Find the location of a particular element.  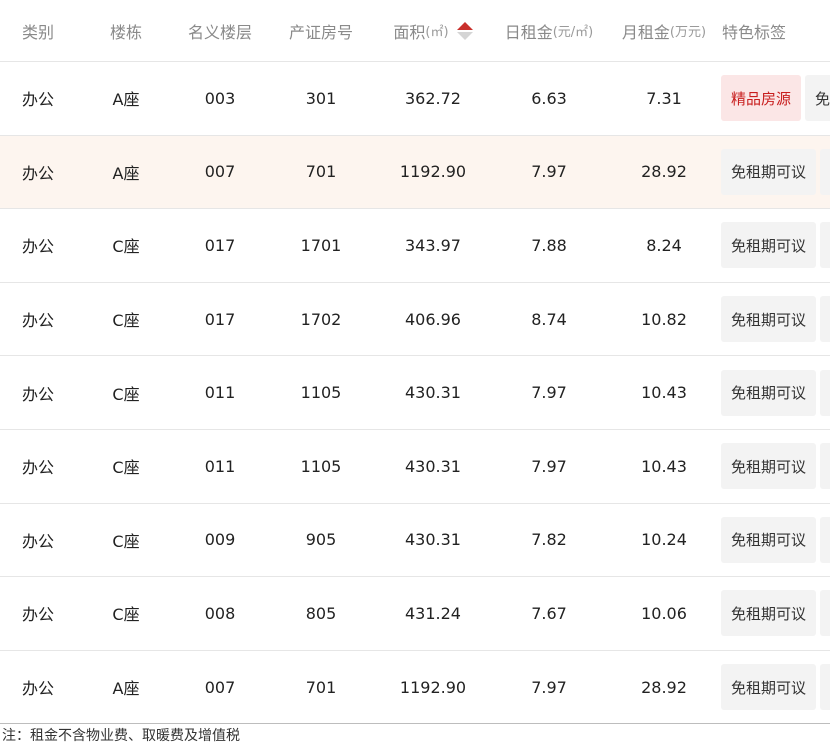

overflow-tag: 免 is located at coordinates (817, 98).